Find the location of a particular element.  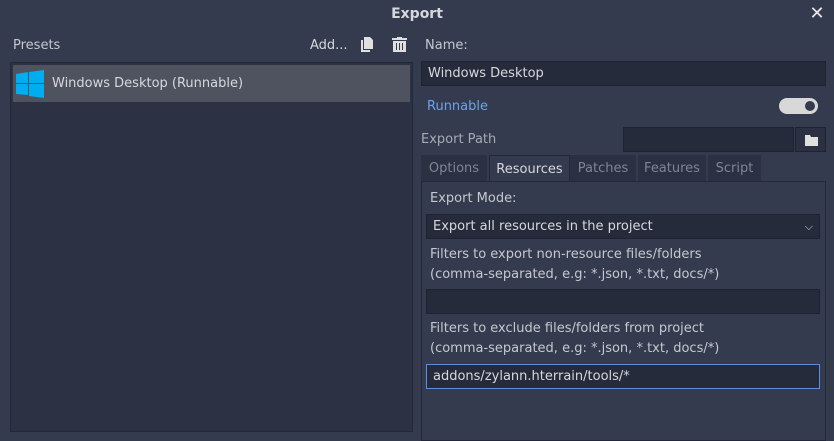

trash-icon is located at coordinates (399, 44).